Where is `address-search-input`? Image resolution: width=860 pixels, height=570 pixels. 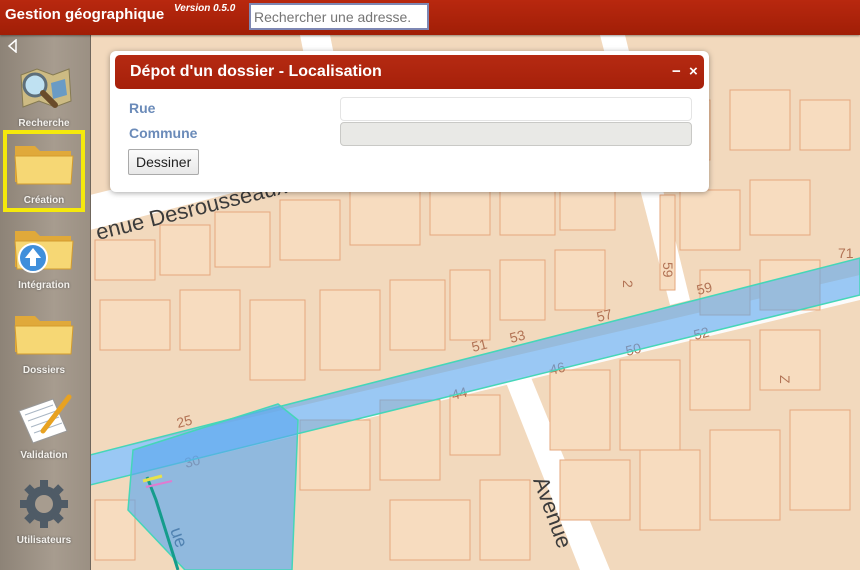
address-search-input is located at coordinates (339, 16).